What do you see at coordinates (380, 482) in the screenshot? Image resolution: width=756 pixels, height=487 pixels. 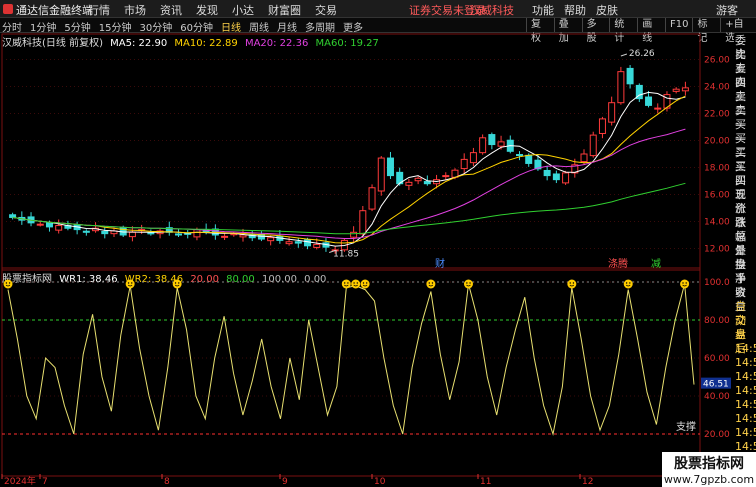 I see `date-tick-label: 10` at bounding box center [380, 482].